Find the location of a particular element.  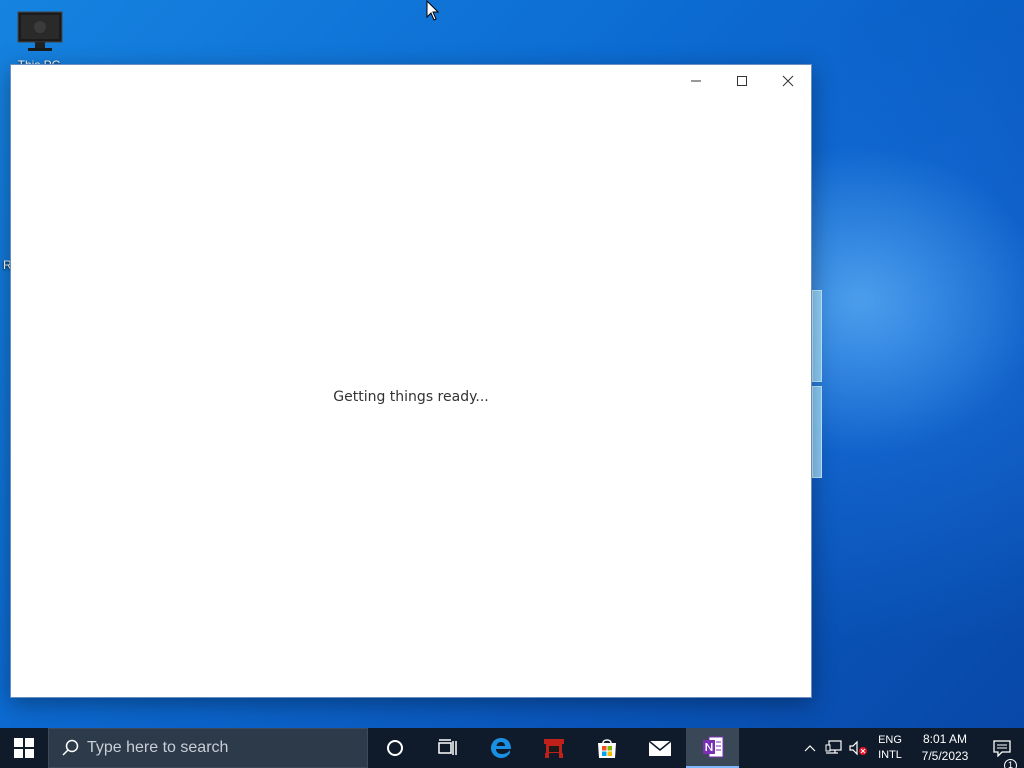

window-controls is located at coordinates (742, 81).